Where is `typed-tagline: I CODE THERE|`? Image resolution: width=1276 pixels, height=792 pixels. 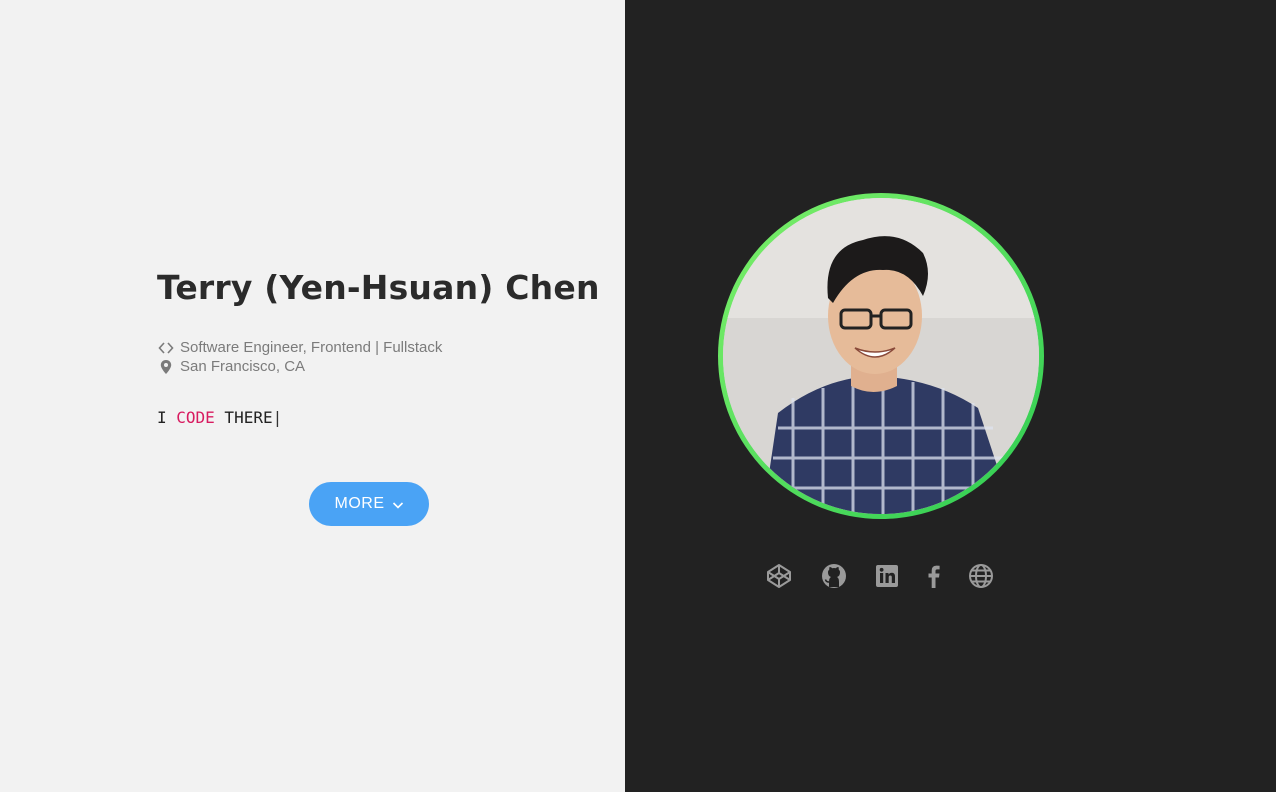
typed-tagline: I CODE THERE| is located at coordinates (219, 417).